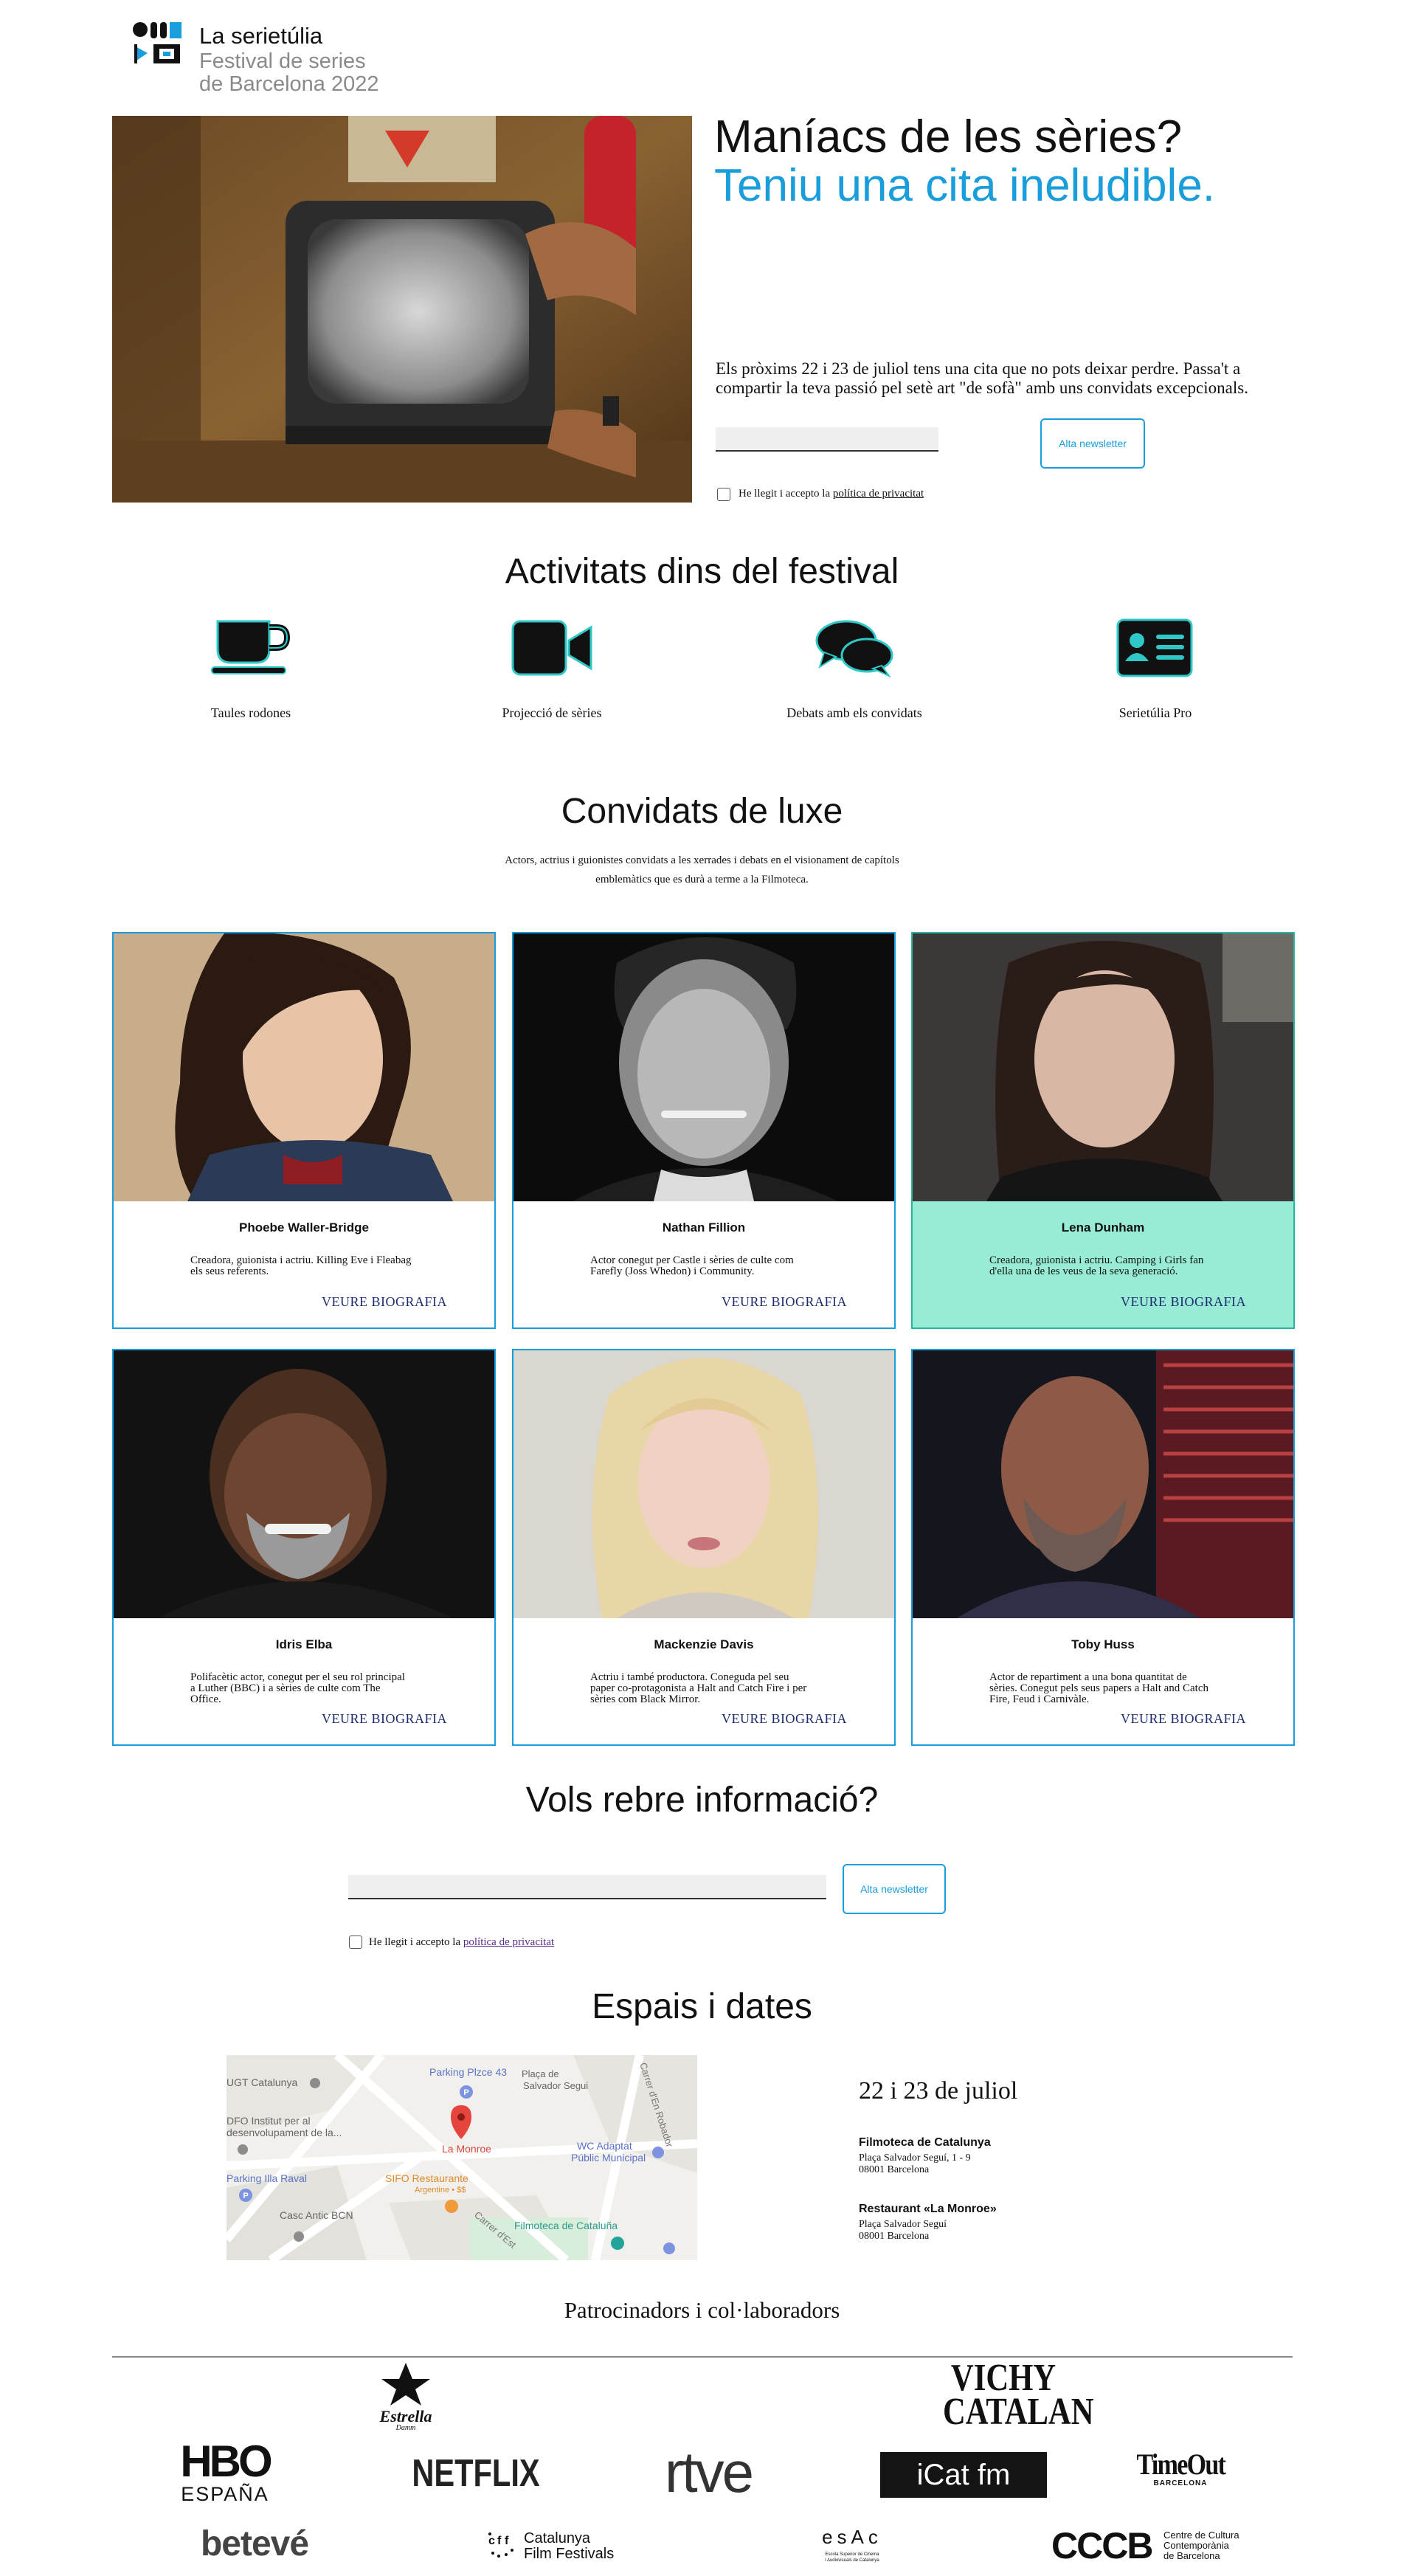 This screenshot has height=2576, width=1404. I want to click on info-newsletter-button: Alta newsletter, so click(894, 1889).